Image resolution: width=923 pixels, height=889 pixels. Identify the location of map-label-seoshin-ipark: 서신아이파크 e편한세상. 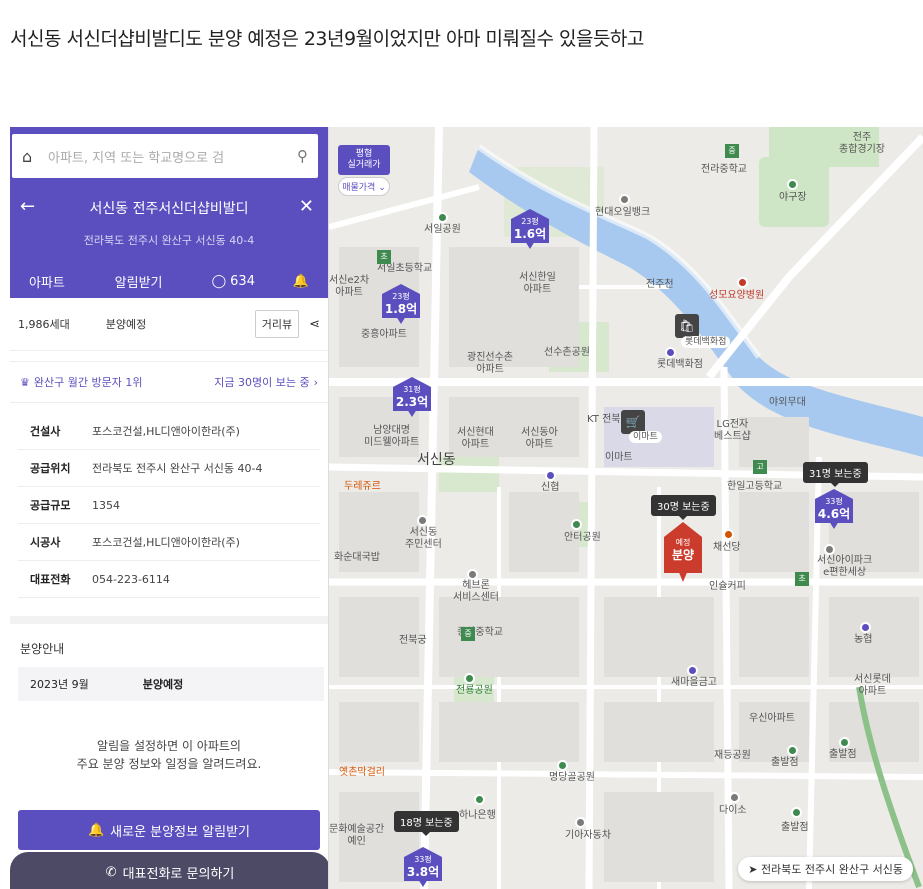
(845, 566).